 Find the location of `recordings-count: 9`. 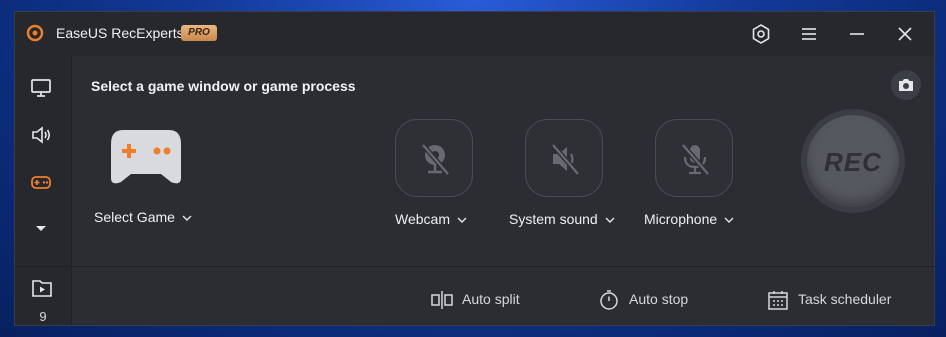

recordings-count: 9 is located at coordinates (43, 316).